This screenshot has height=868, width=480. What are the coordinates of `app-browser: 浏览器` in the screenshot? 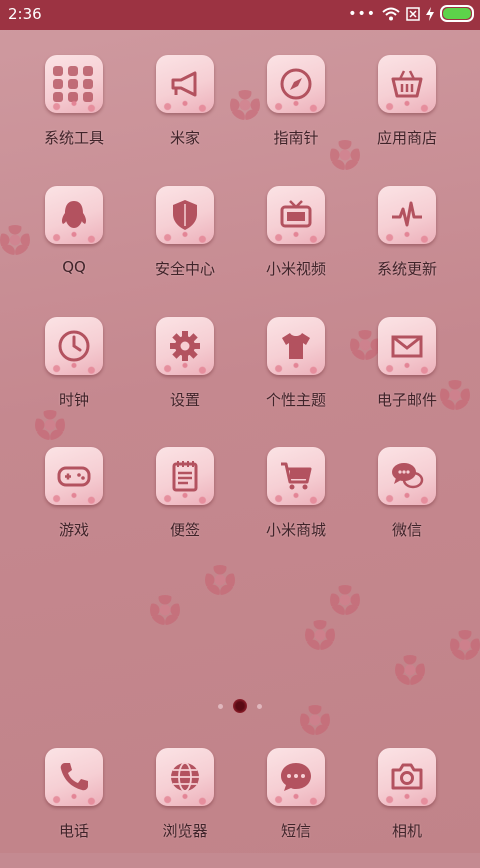 It's located at (185, 808).